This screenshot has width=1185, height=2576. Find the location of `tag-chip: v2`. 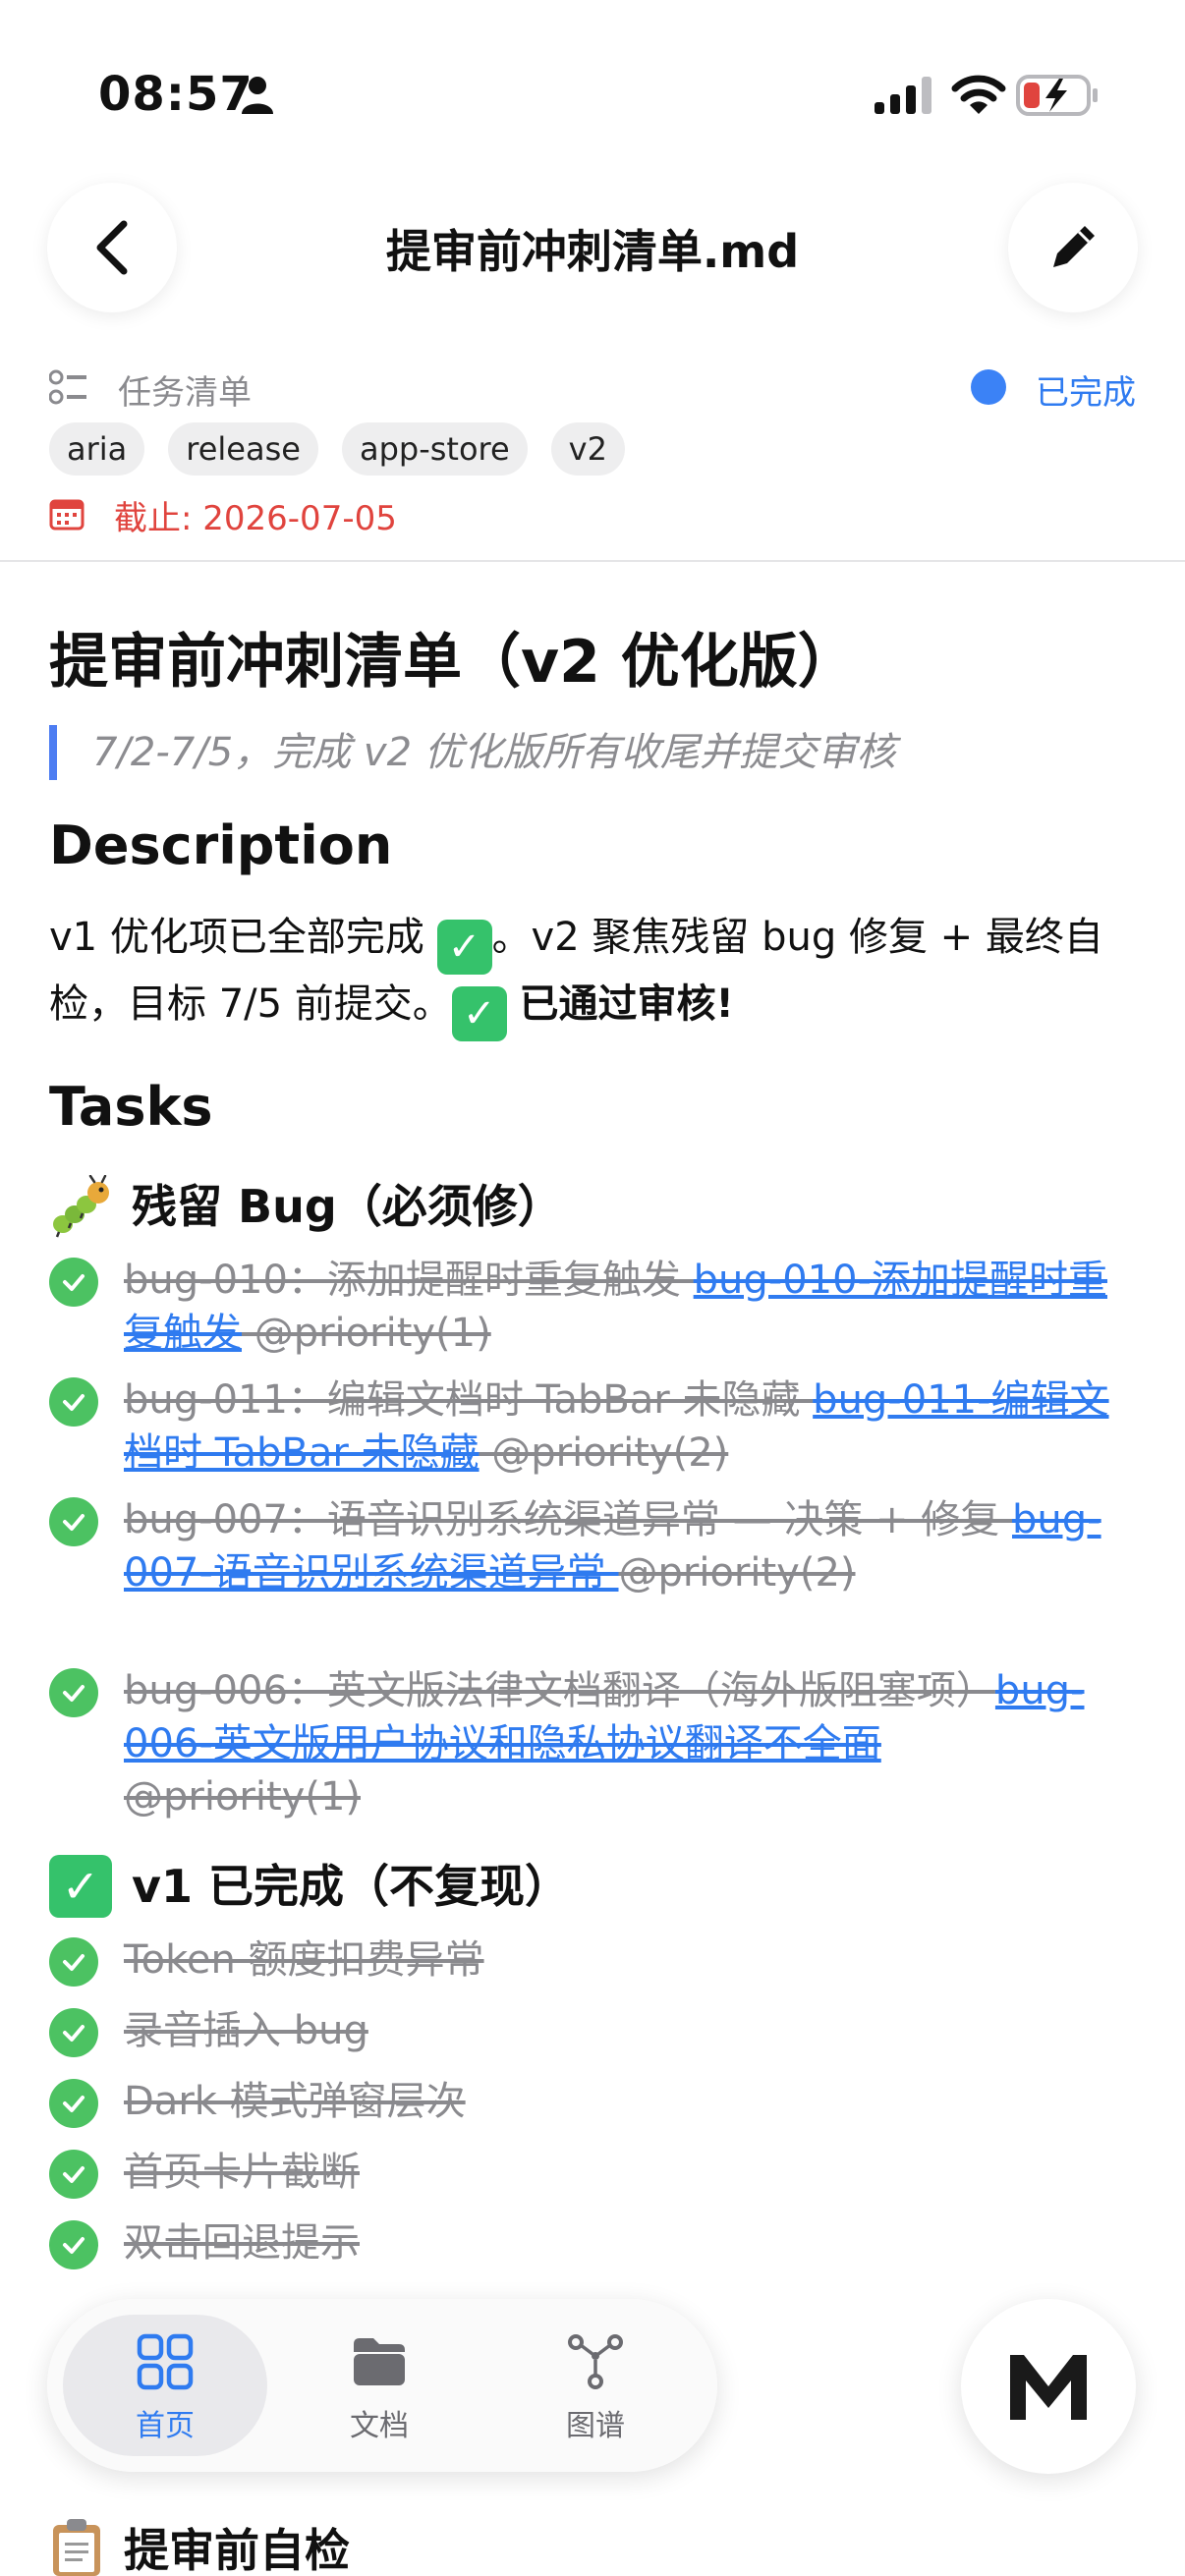

tag-chip: v2 is located at coordinates (588, 449).